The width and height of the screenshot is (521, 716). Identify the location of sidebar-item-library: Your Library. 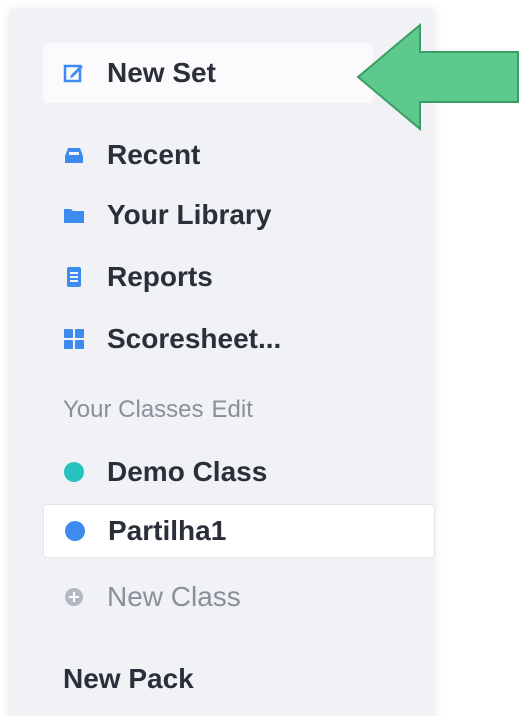
(221, 215).